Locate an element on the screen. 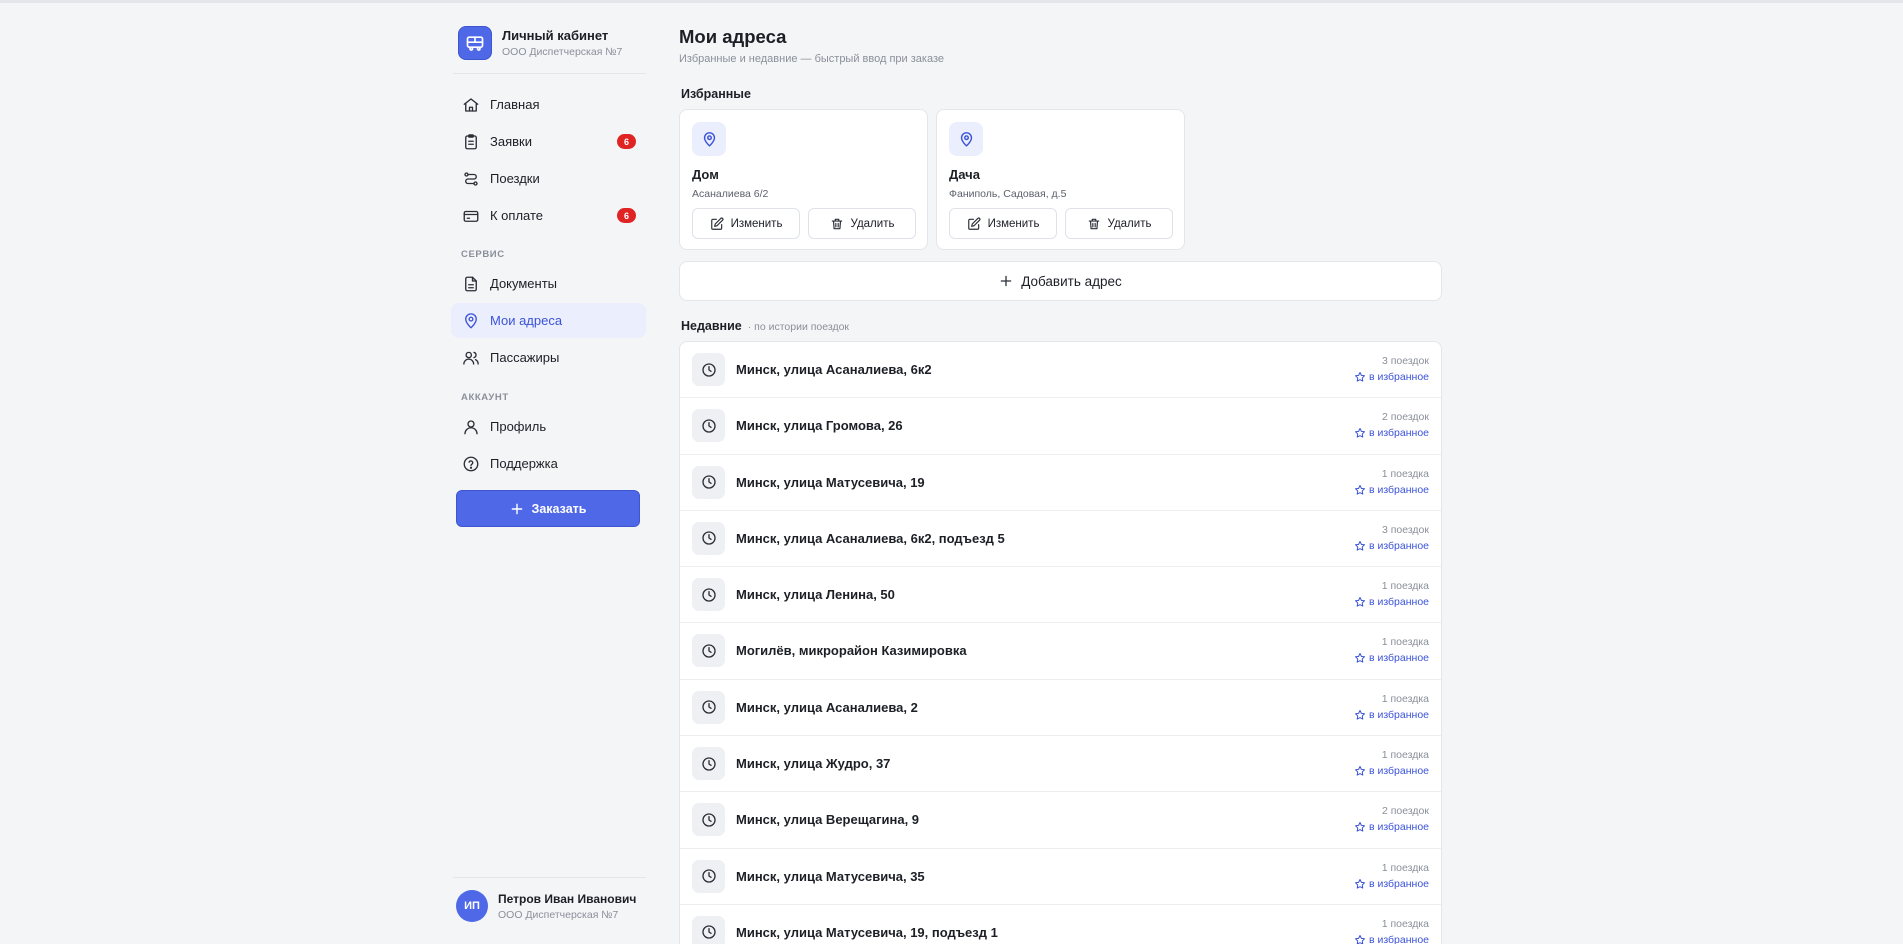 The height and width of the screenshot is (944, 1903). nav-item-passengers: Пассажиры is located at coordinates (548, 357).